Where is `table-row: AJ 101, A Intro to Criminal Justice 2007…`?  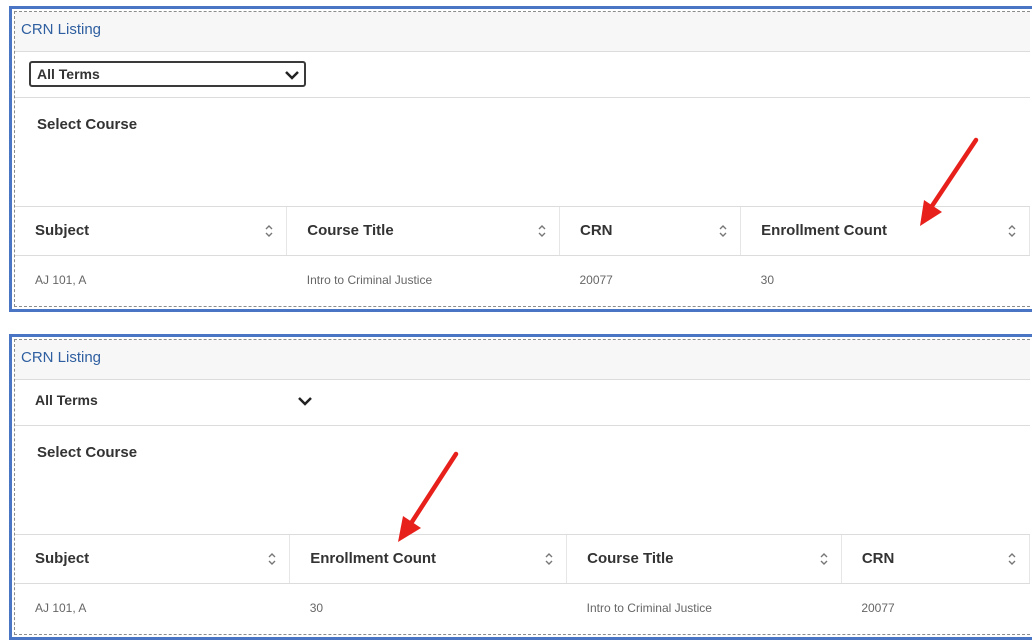 table-row: AJ 101, A Intro to Criminal Justice 2007… is located at coordinates (522, 280).